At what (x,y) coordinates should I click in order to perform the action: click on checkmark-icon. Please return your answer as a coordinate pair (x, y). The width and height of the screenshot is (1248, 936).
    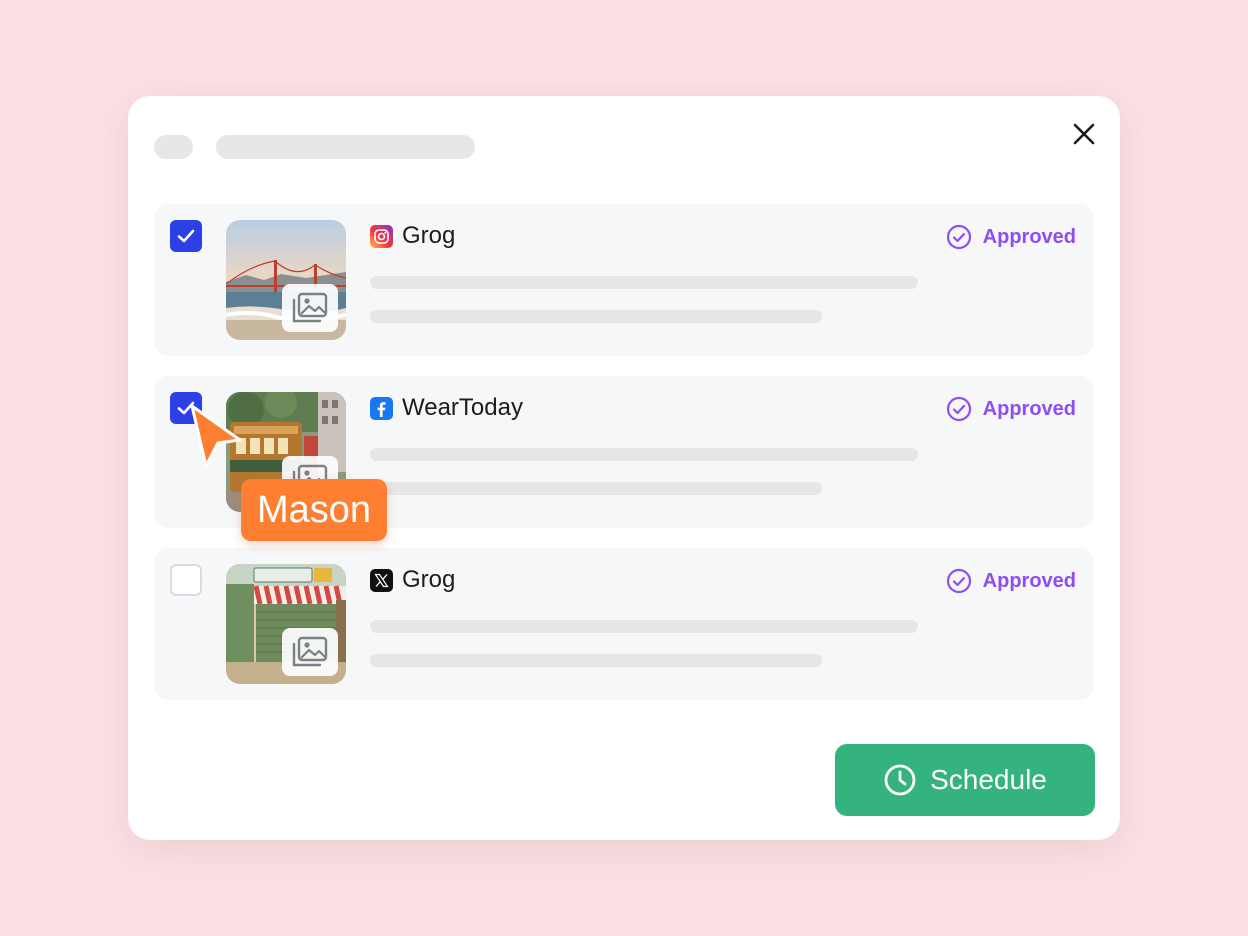
    Looking at the image, I should click on (186, 236).